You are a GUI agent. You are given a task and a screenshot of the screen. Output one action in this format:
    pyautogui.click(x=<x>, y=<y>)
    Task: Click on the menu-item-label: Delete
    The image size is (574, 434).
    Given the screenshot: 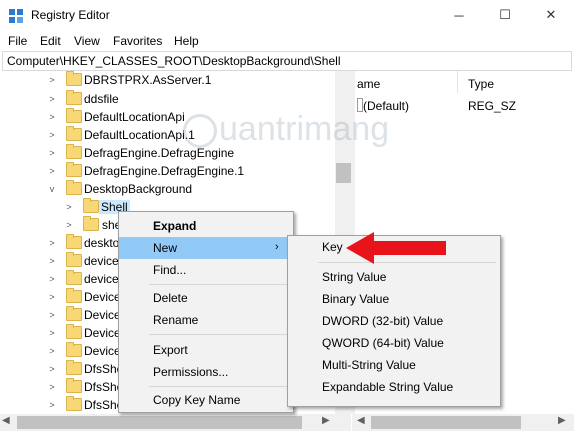 What is the action you would take?
    pyautogui.click(x=170, y=298)
    